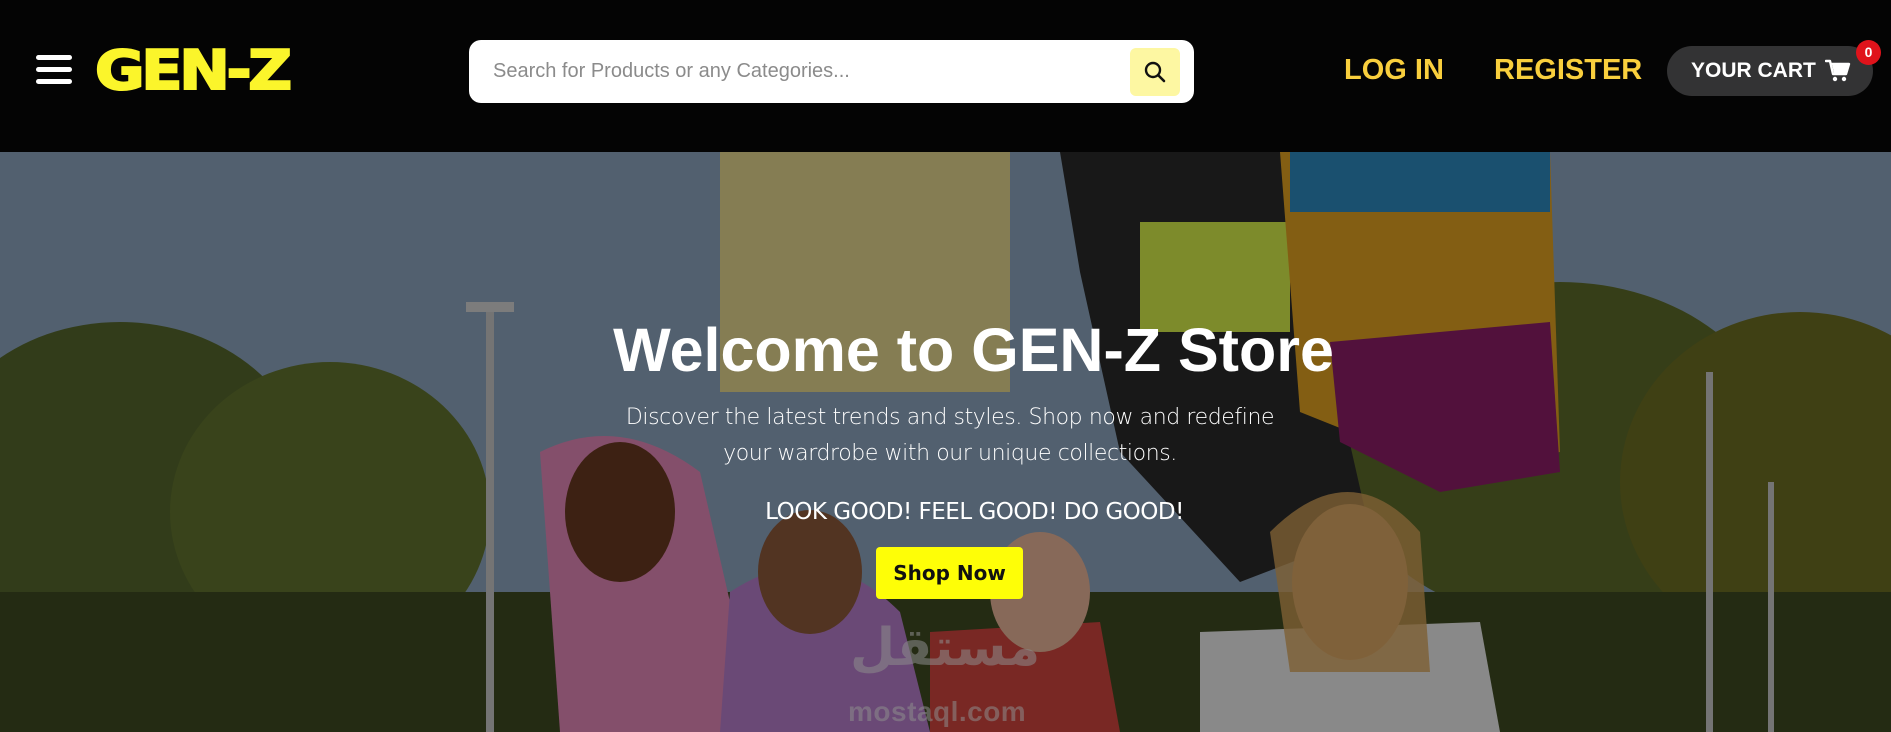  I want to click on search-input, so click(793, 71).